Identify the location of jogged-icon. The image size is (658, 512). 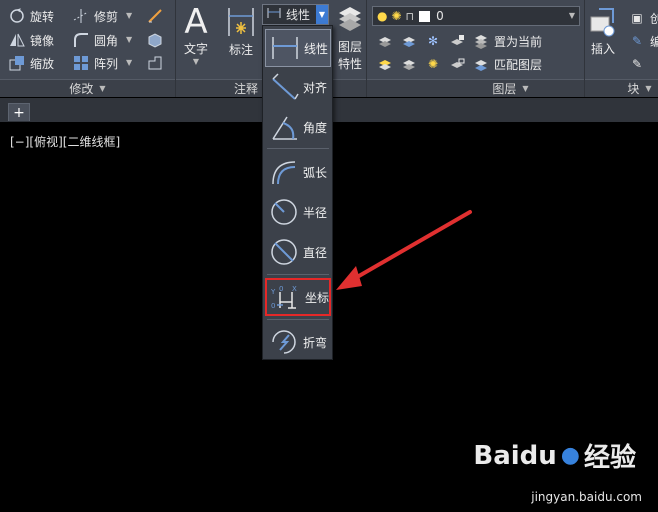
(284, 342).